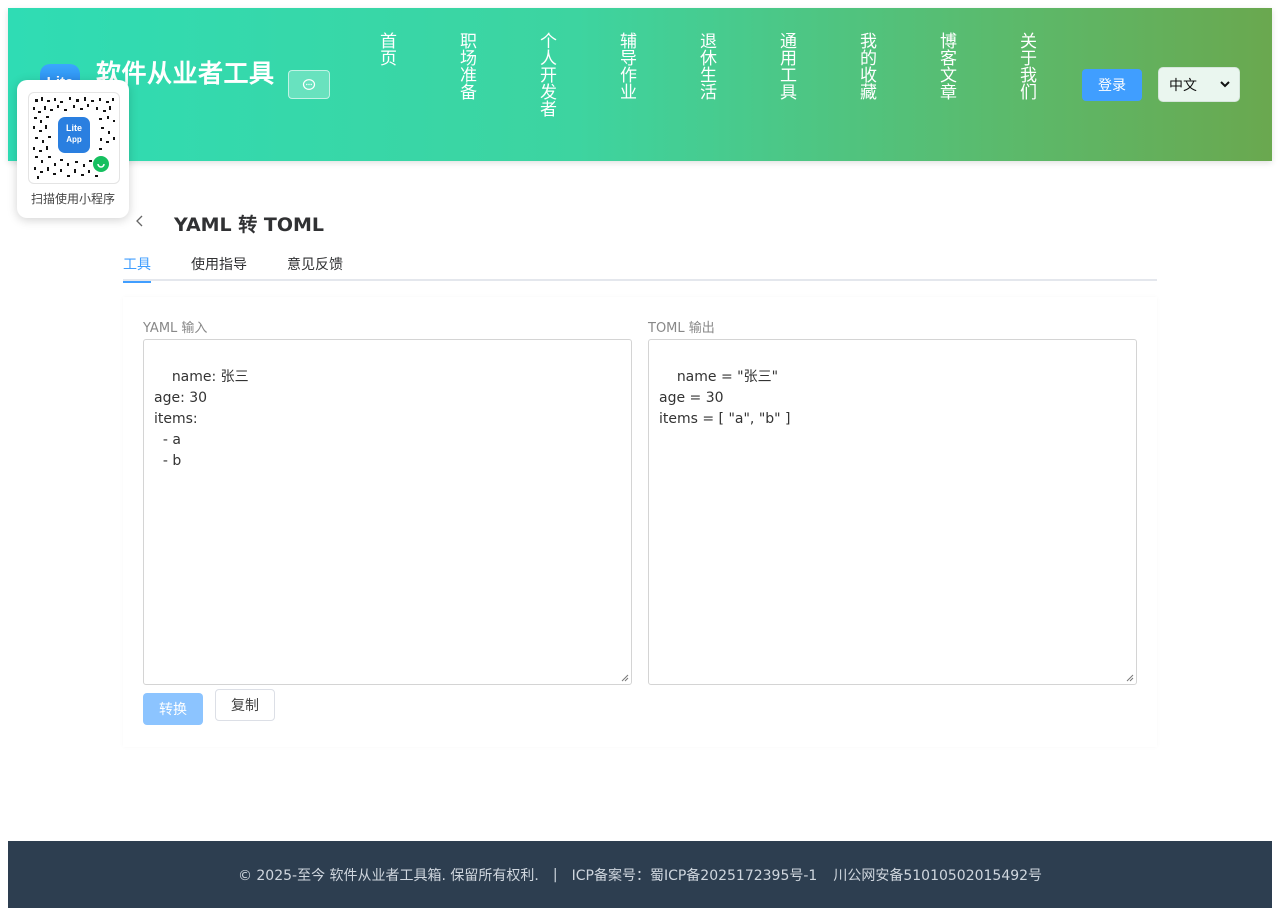  Describe the element at coordinates (74, 128) in the screenshot. I see `qr-badge-top: Lite` at that location.